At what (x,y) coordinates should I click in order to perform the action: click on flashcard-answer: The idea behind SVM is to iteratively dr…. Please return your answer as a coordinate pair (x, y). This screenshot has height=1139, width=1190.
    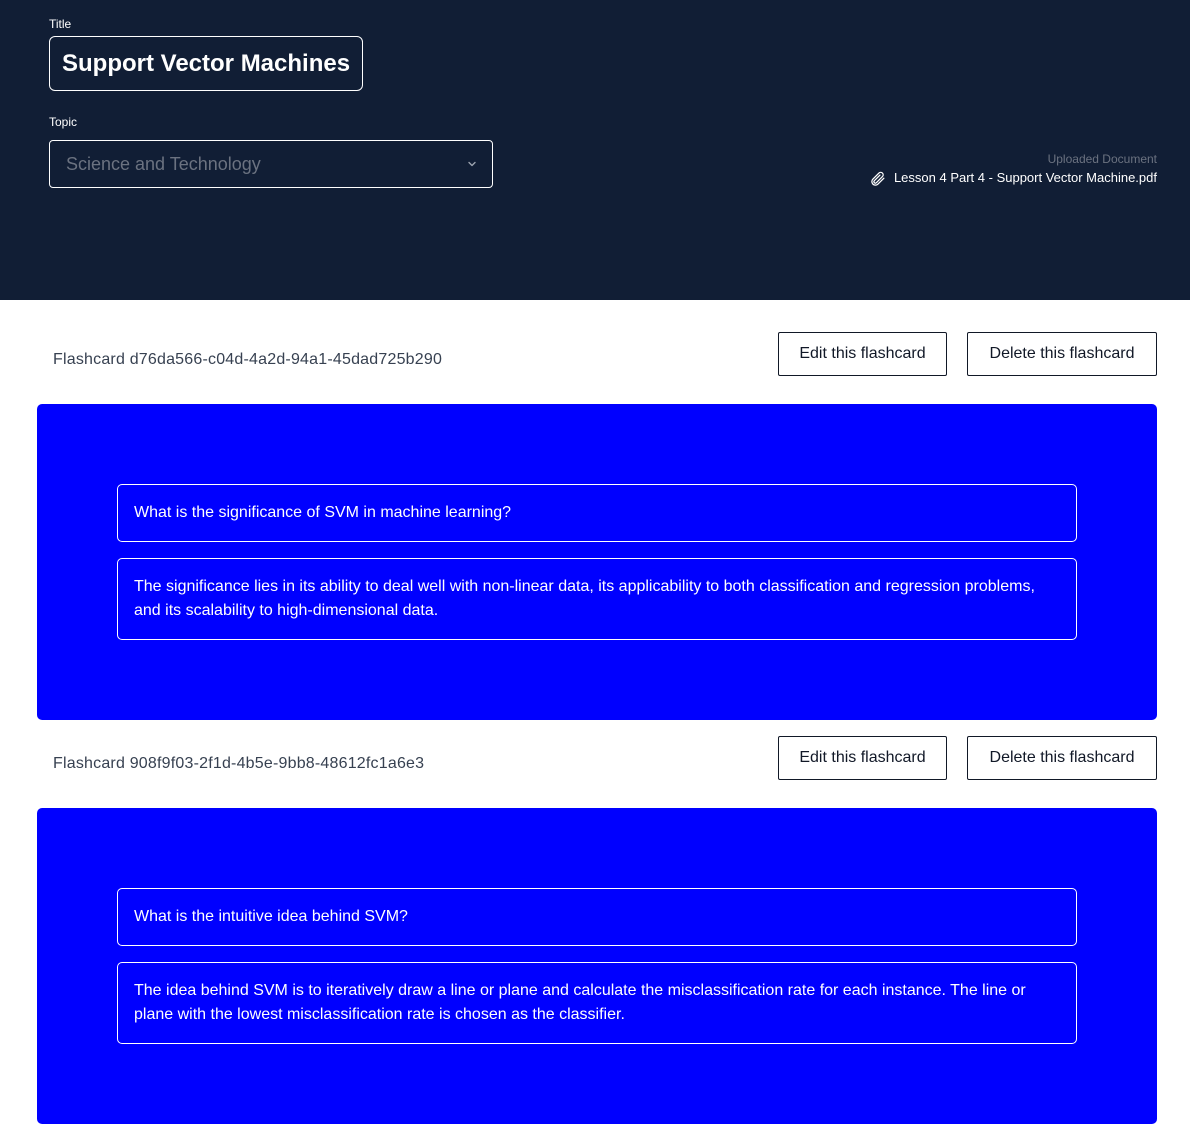
    Looking at the image, I should click on (597, 1003).